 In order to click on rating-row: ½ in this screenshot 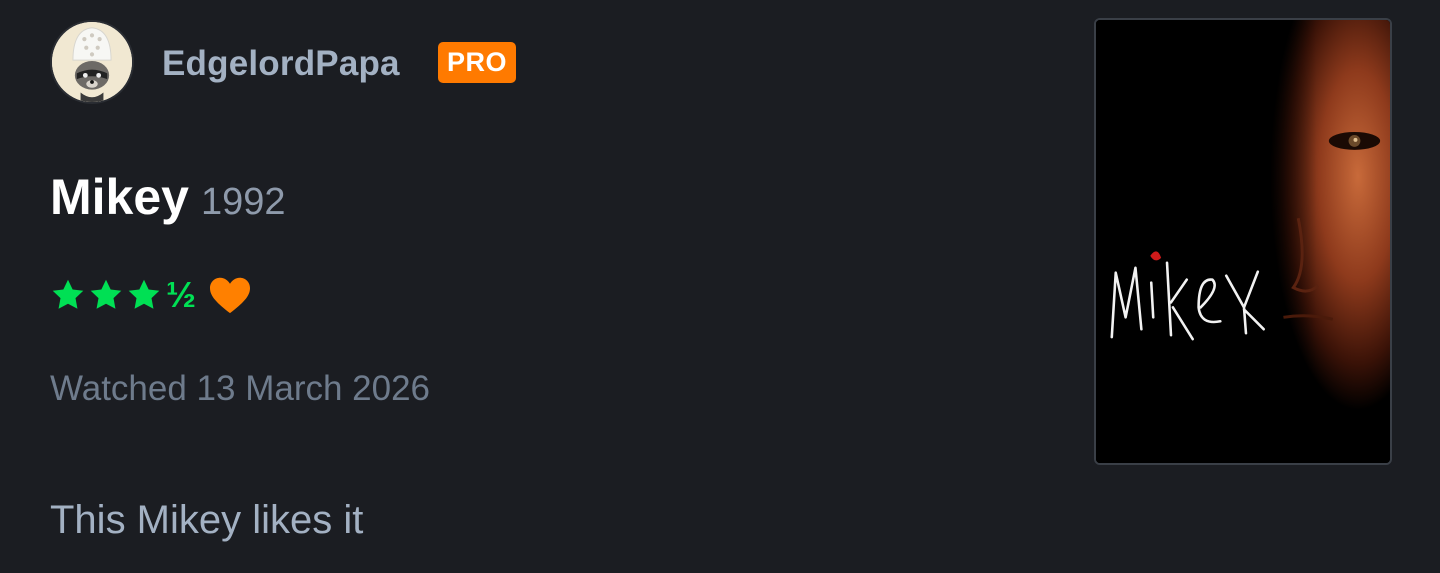, I will do `click(151, 295)`.